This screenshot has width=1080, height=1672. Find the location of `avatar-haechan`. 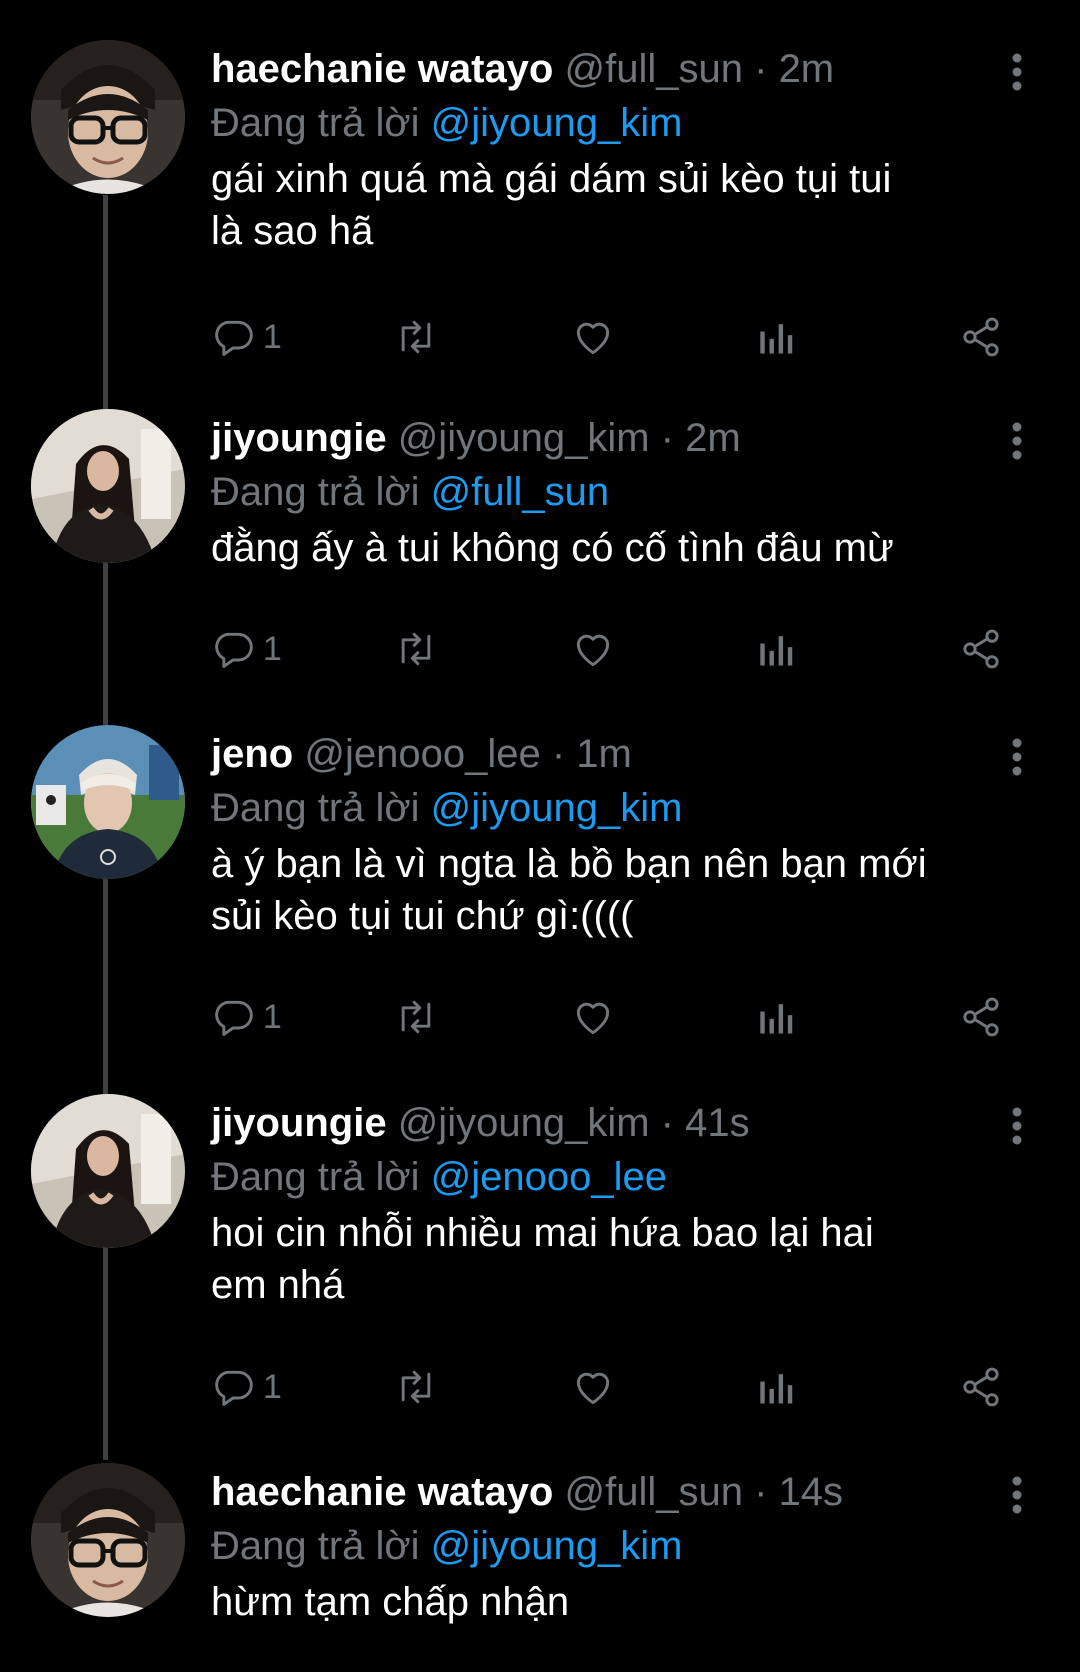

avatar-haechan is located at coordinates (108, 117).